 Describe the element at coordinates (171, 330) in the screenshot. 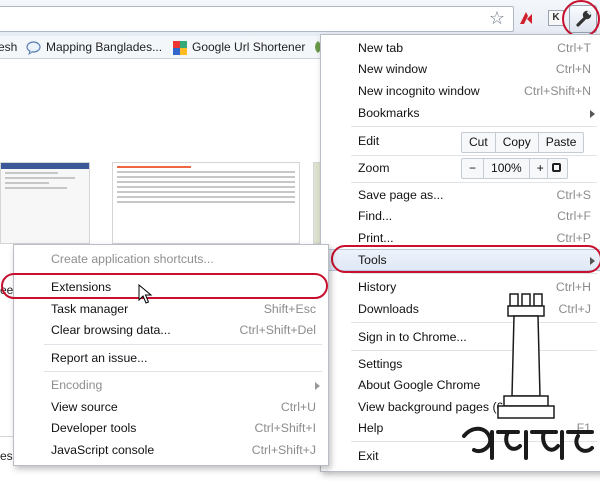

I see `menu-item-clear-browsing-data: Clear browsing data... Ctrl+Shift+Del` at that location.